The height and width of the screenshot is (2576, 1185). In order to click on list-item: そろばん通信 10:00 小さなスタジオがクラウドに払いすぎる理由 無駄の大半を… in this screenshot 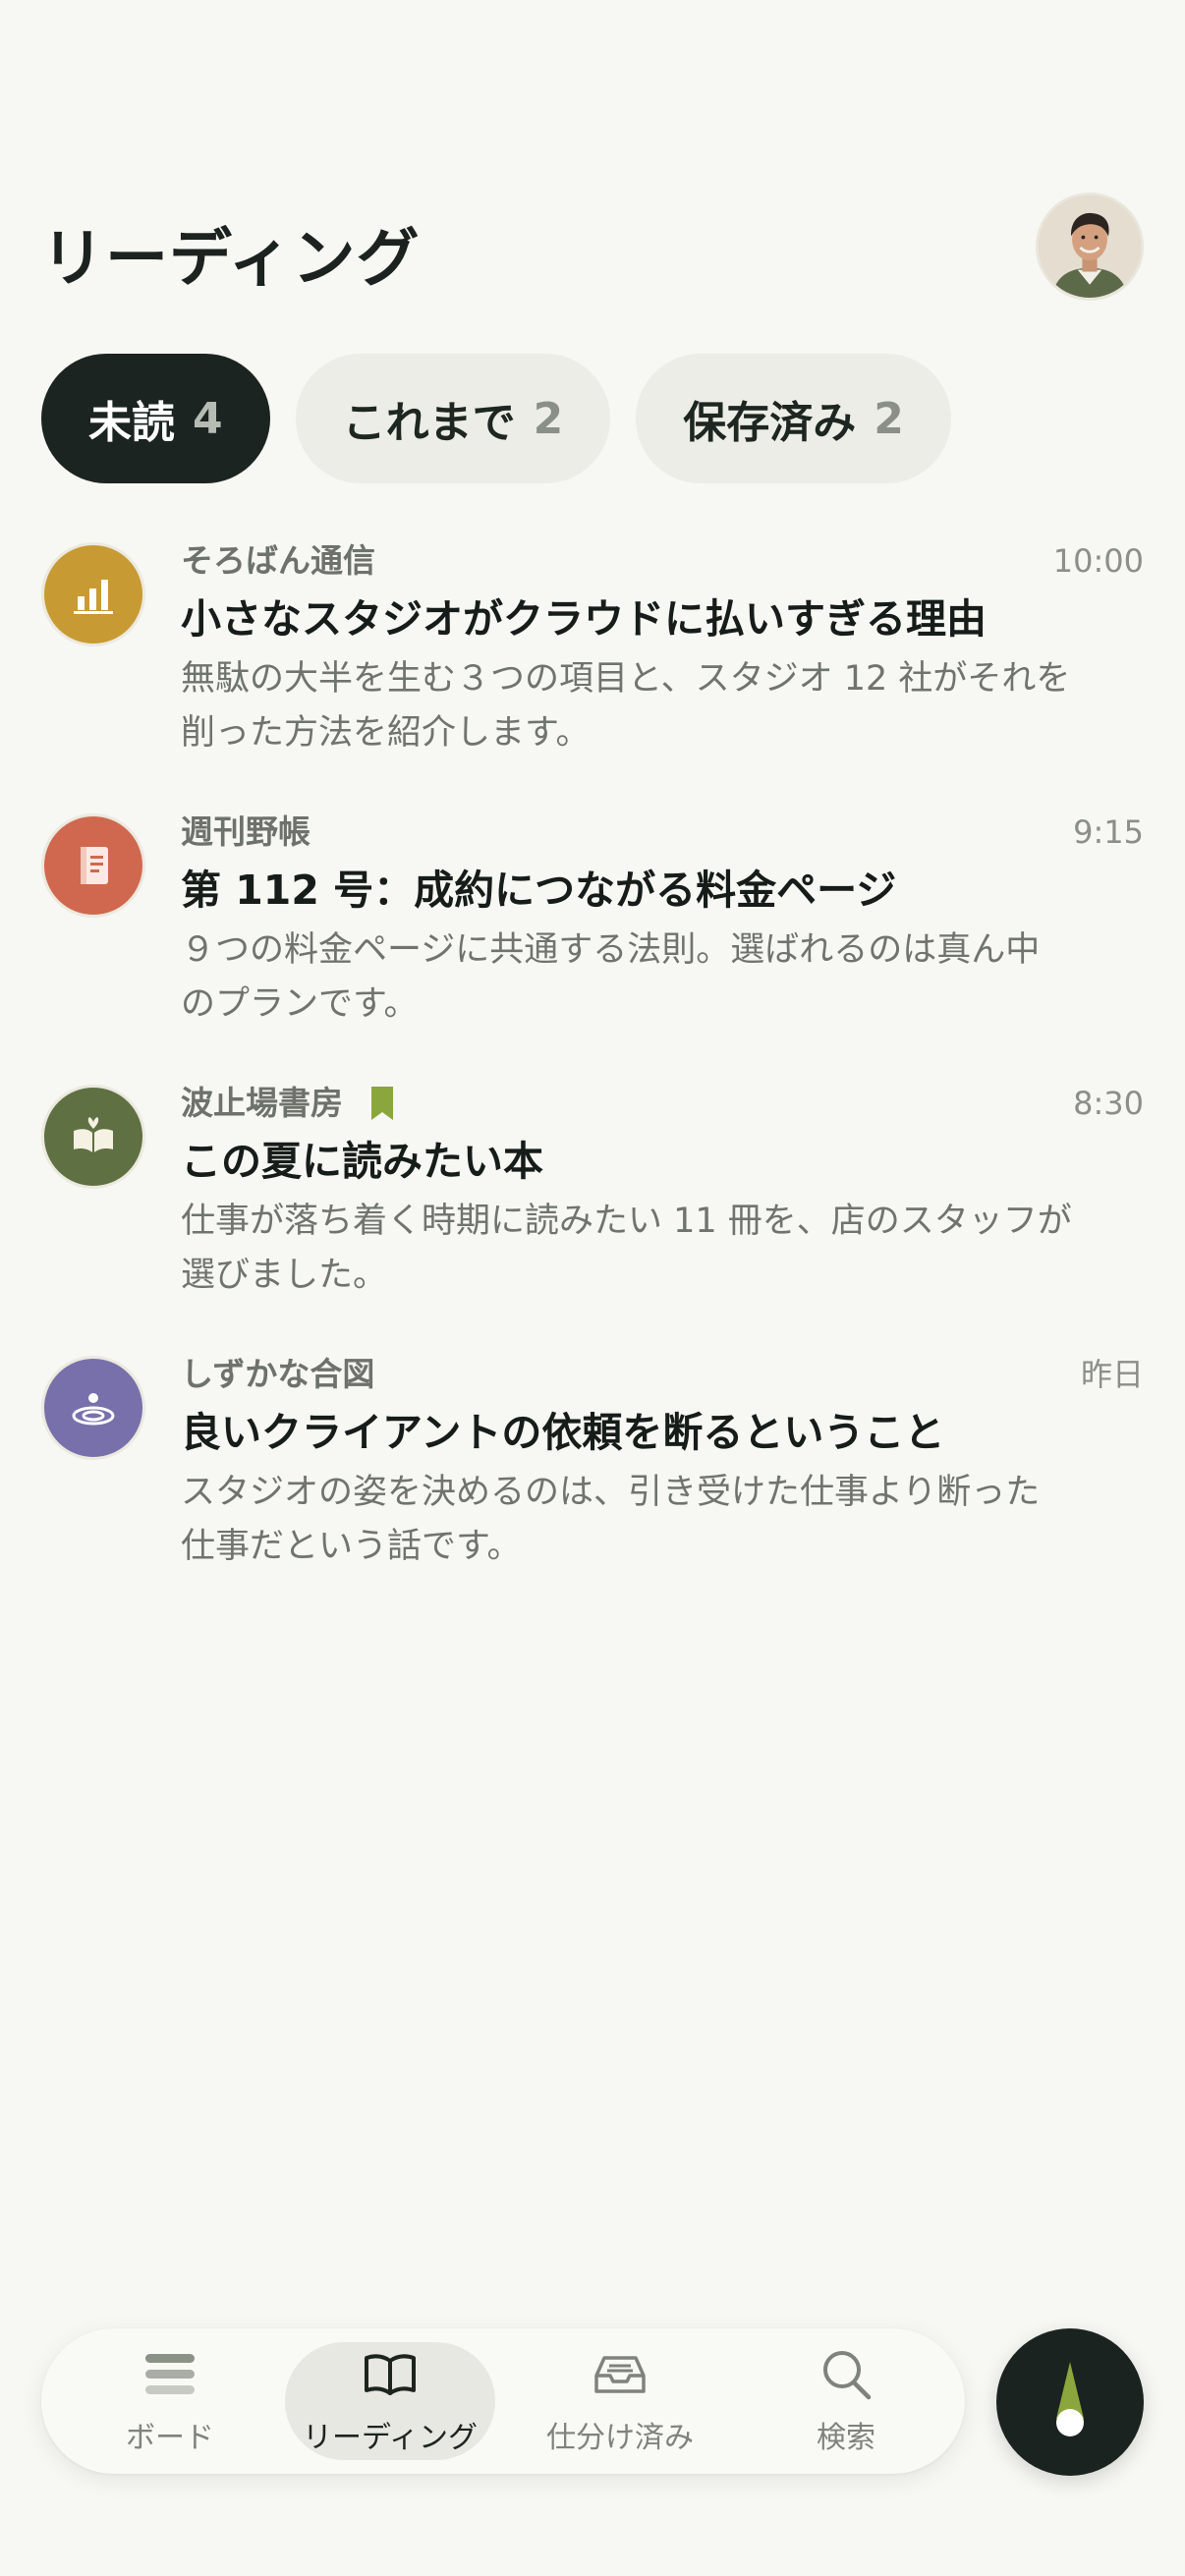, I will do `click(592, 674)`.